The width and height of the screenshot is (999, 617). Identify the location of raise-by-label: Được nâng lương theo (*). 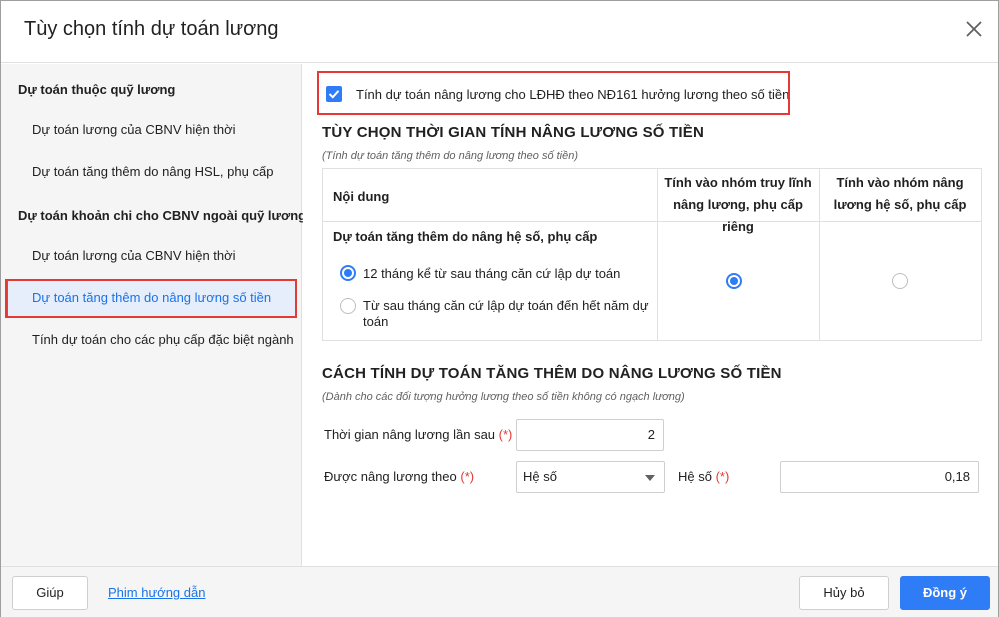
(399, 476).